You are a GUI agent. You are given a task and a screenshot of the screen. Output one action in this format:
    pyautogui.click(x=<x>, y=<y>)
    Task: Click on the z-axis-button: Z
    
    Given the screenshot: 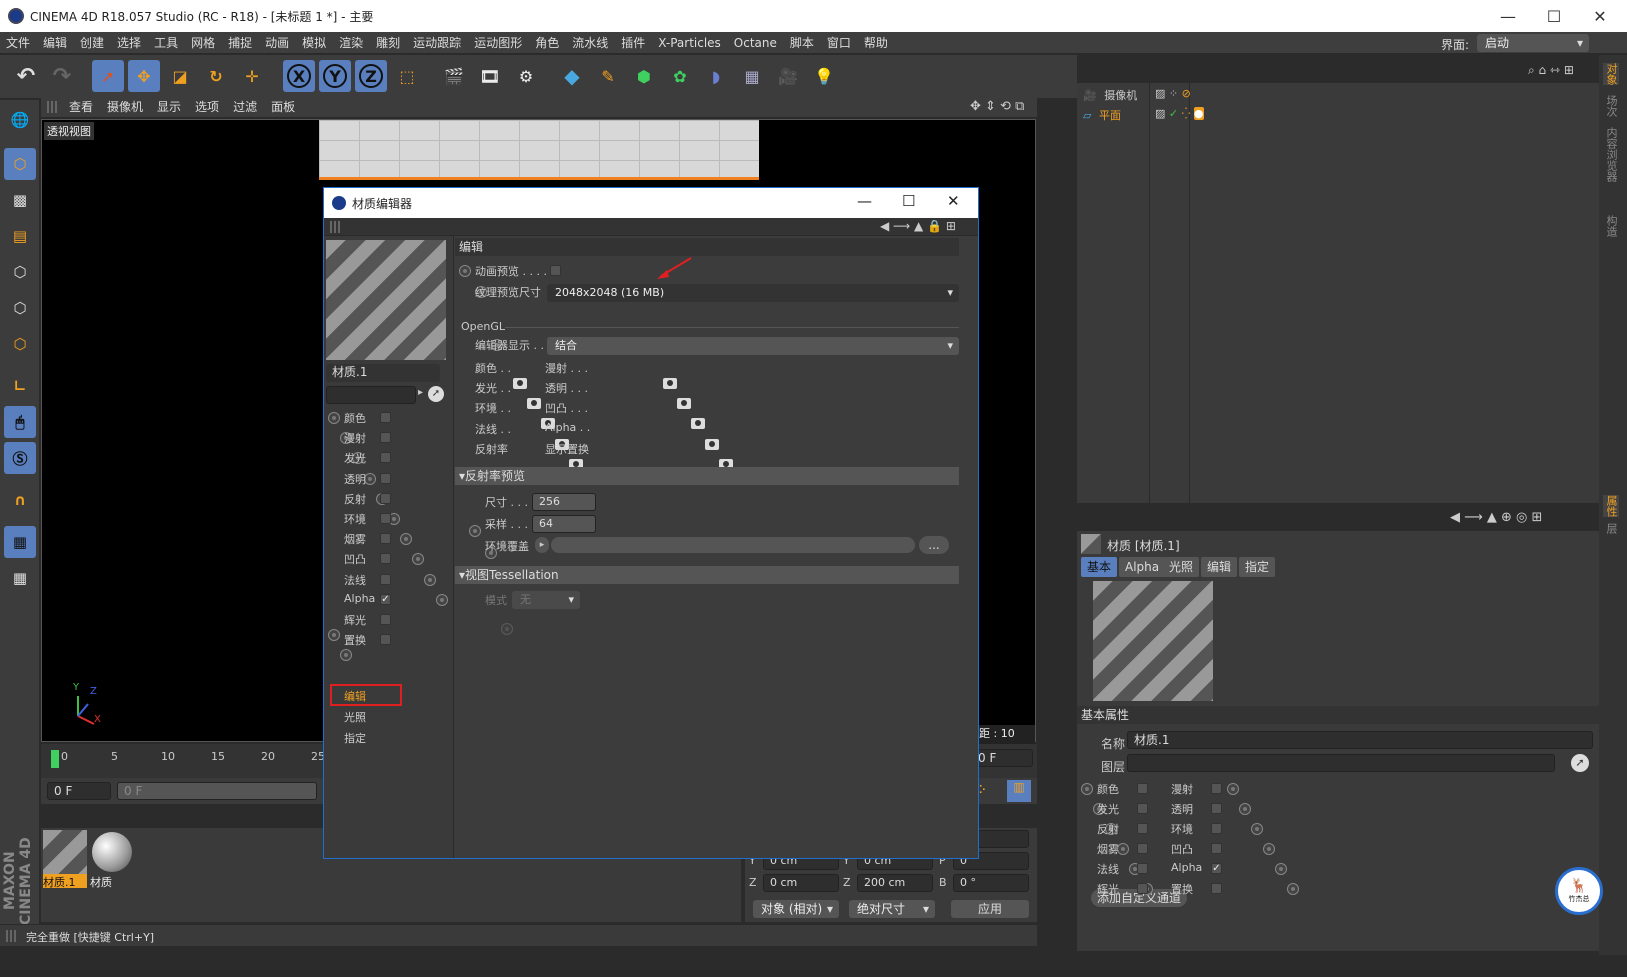 What is the action you would take?
    pyautogui.click(x=371, y=76)
    